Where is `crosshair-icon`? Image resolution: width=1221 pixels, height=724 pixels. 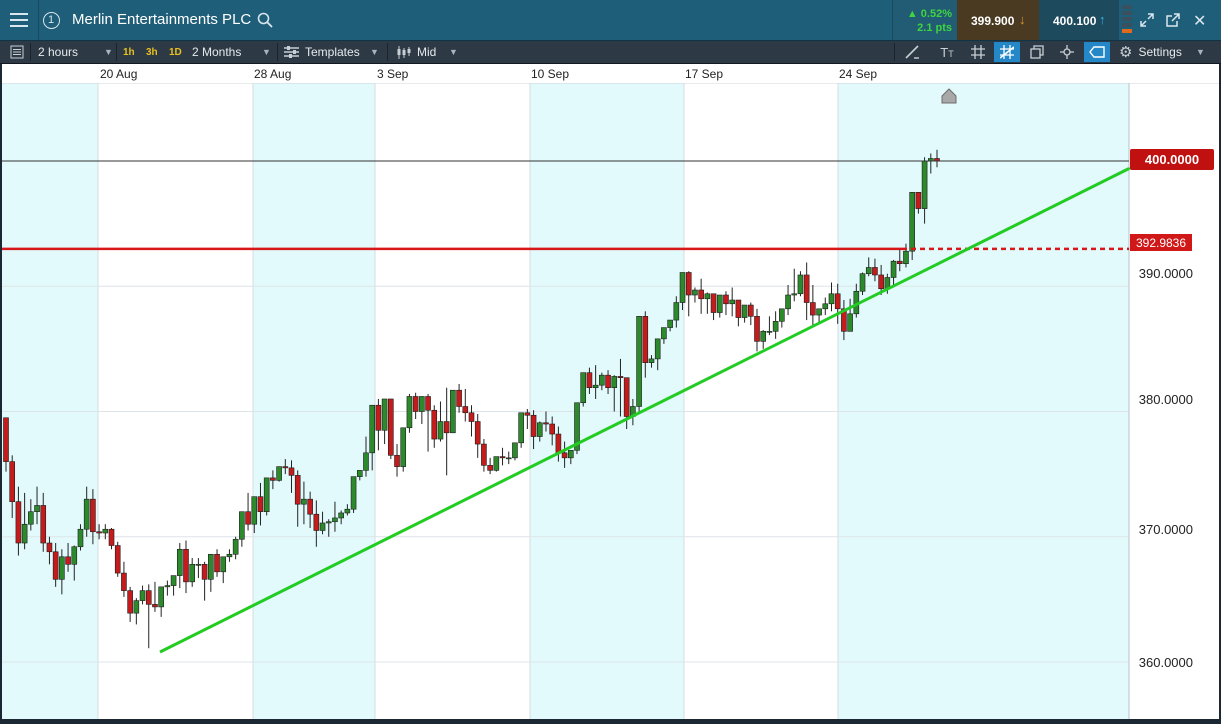
crosshair-icon is located at coordinates (1067, 52).